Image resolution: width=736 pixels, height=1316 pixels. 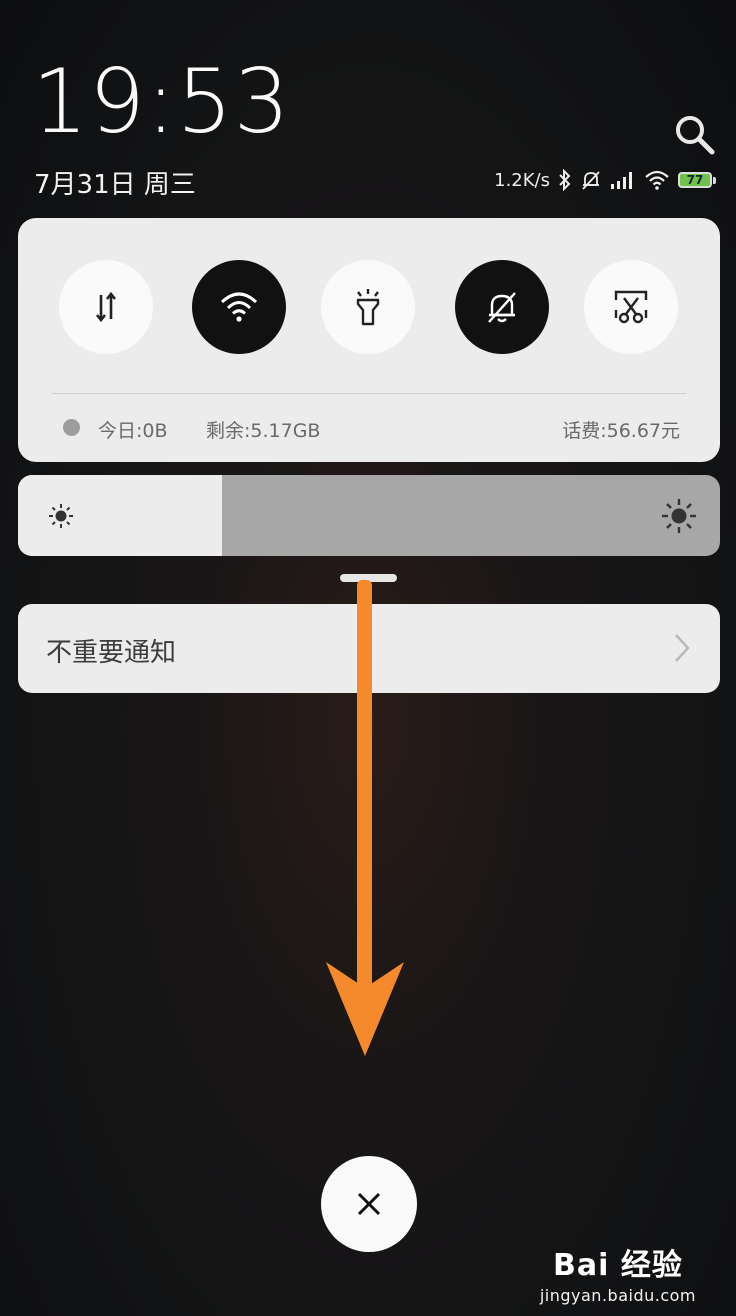 I want to click on brightness-slider, so click(x=369, y=515).